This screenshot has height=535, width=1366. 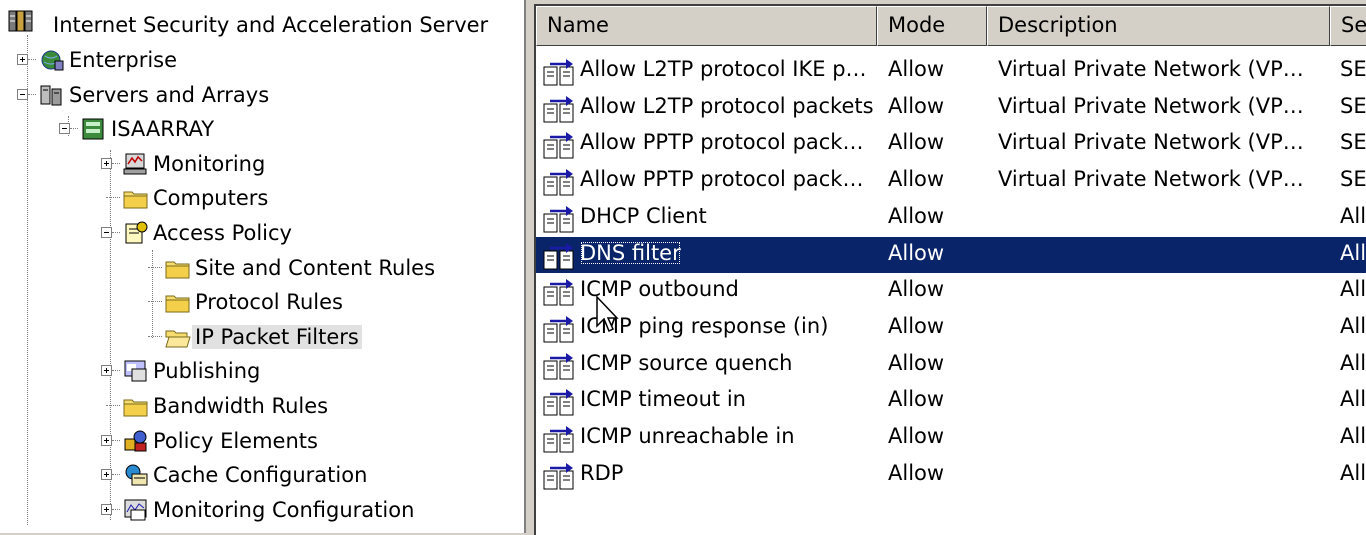 I want to click on tree-item-monitoring-configuration: Monitoring Configuration, so click(x=260, y=510).